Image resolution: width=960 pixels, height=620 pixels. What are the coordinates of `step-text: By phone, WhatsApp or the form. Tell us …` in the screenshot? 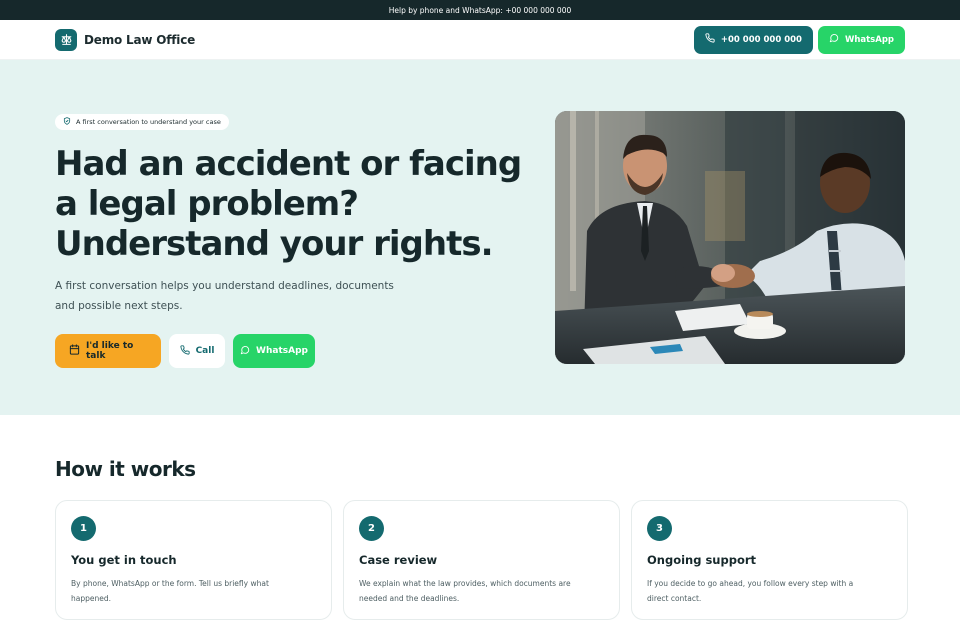 It's located at (170, 591).